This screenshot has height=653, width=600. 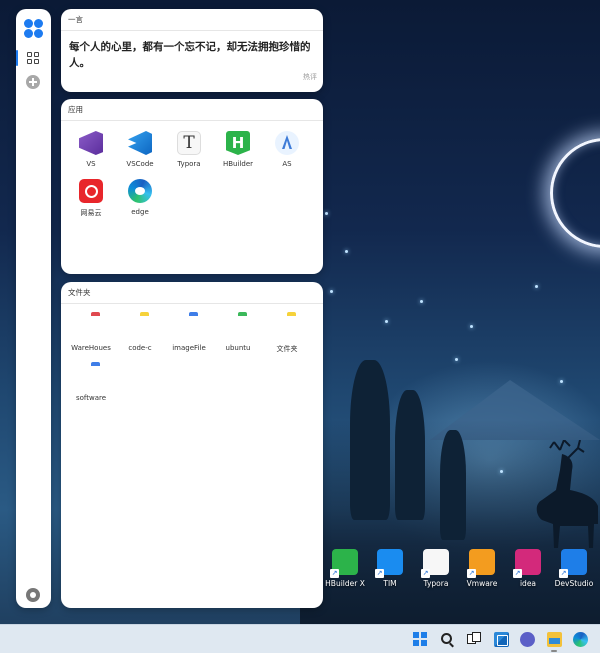 I want to click on shortcut-label: TIM, so click(x=390, y=583).